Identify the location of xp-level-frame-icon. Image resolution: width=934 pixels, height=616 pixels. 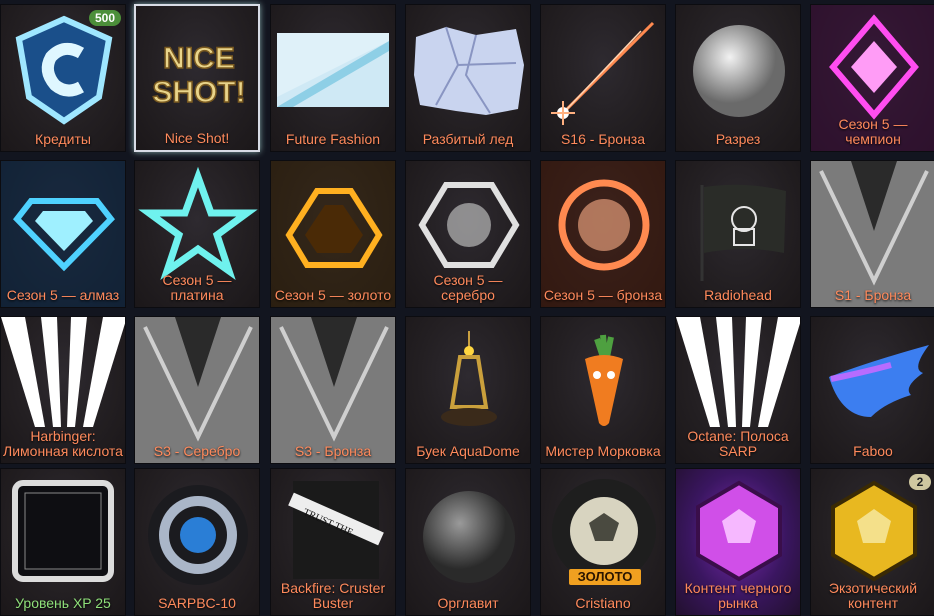
(63, 542).